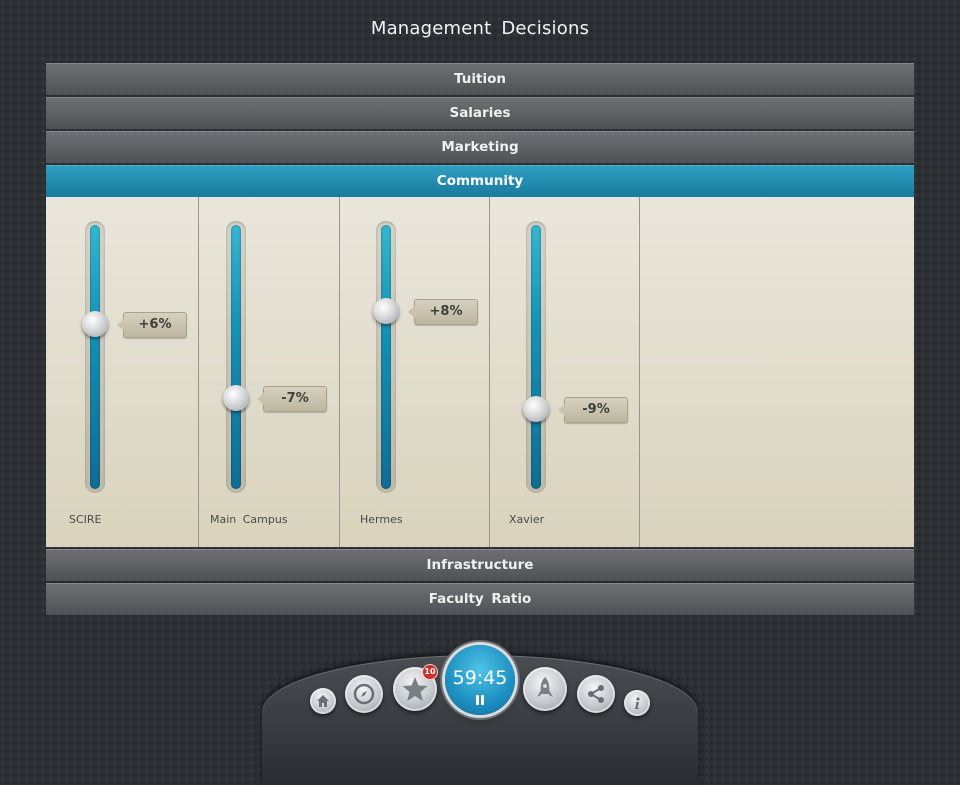 The height and width of the screenshot is (785, 960). What do you see at coordinates (85, 519) in the screenshot?
I see `slider-label: SCIRE` at bounding box center [85, 519].